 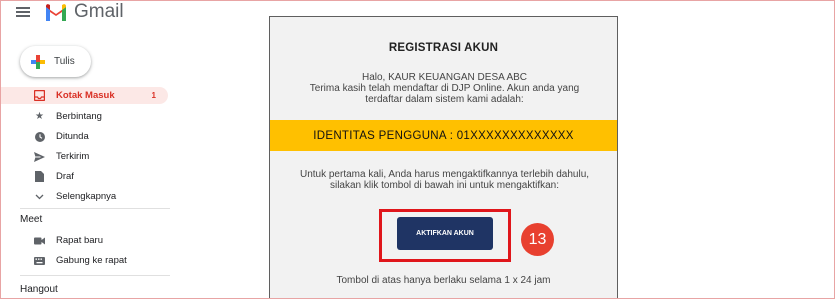 I want to click on greeting-line: terdaftar dalam sistem kami adalah:, so click(x=444, y=99).